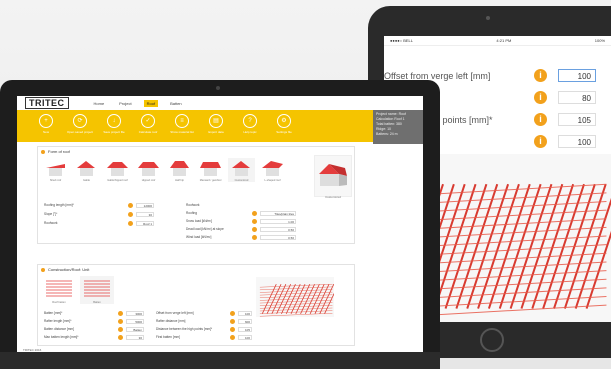 This screenshot has height=369, width=611. I want to click on roof-shape-label: Hipped roof, so click(148, 180).